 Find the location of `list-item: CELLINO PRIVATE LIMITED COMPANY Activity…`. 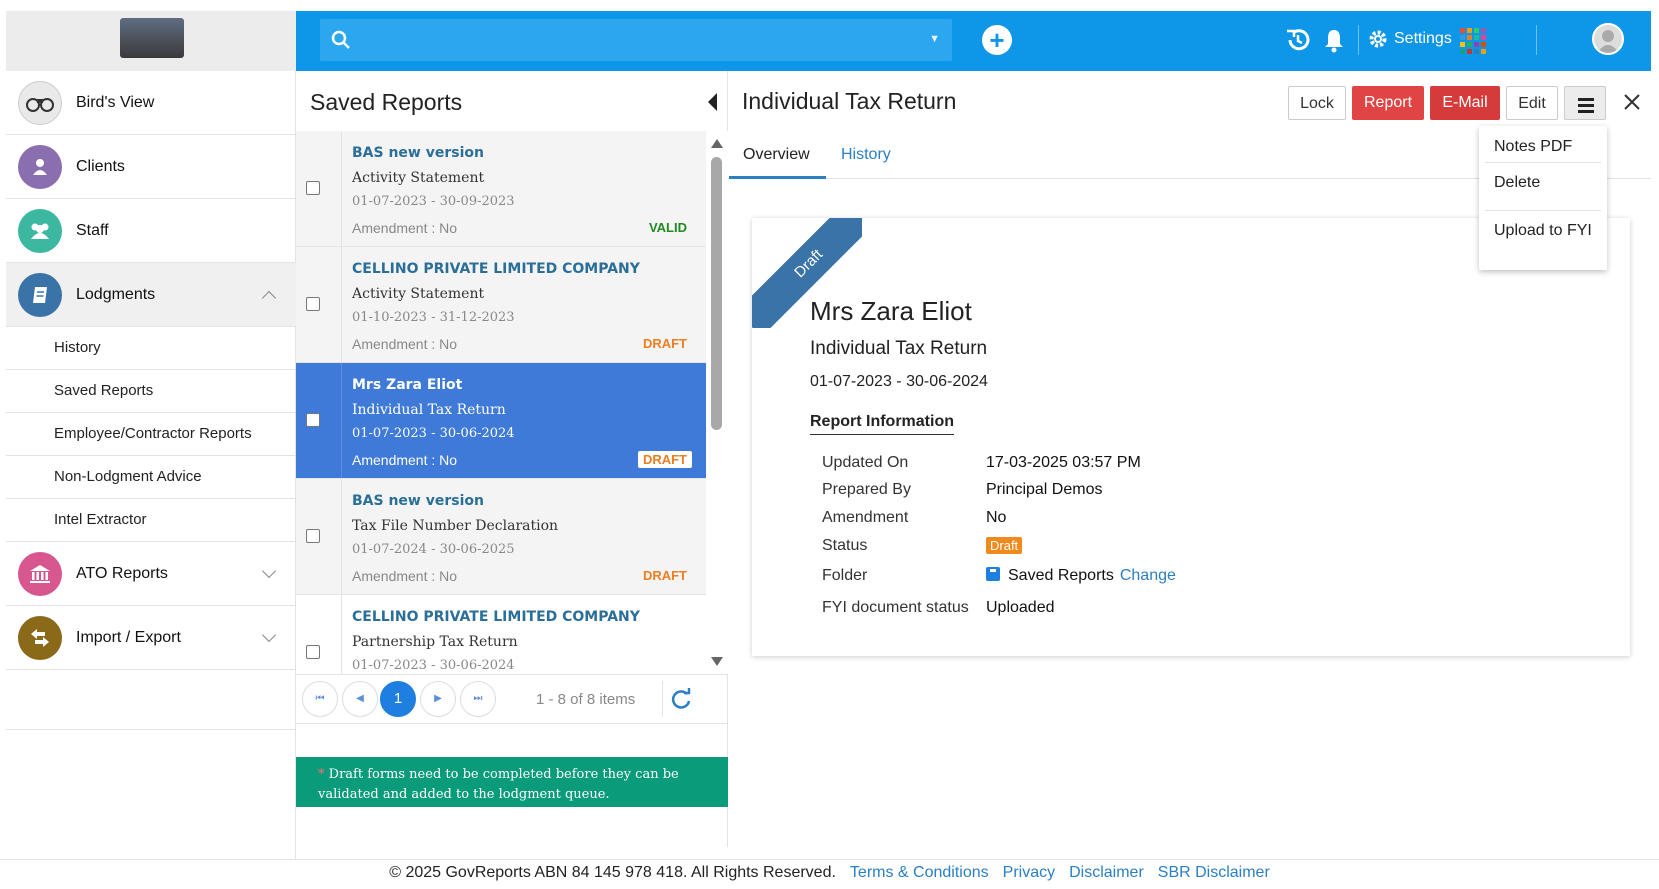

list-item: CELLINO PRIVATE LIMITED COMPANY Activity… is located at coordinates (501, 305).